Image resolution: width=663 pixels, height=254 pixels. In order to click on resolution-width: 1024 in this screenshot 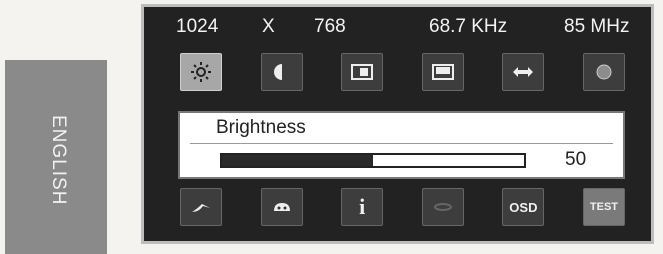, I will do `click(197, 26)`.